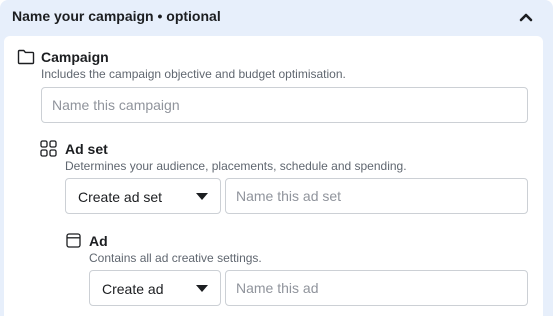 The image size is (553, 316). I want to click on chevron-up-icon, so click(526, 17).